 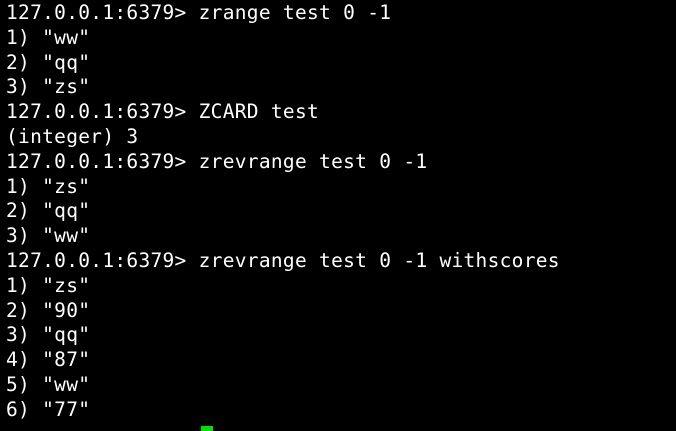 I want to click on terminal-line-command: 127.0.0.1:6379> zrevrange test 0 -1, so click(x=217, y=161).